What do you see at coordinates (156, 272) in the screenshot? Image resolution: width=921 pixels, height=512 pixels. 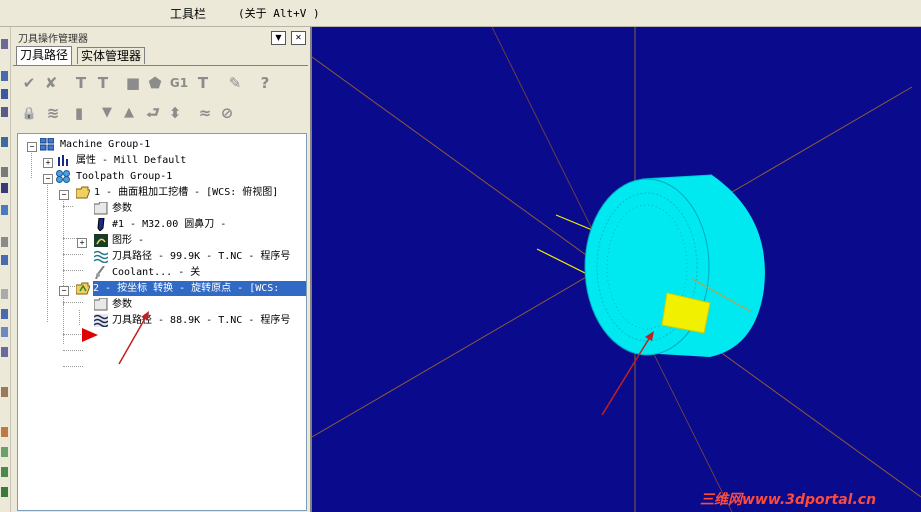 I see `tree-node-coolant: Coolant... - 关` at bounding box center [156, 272].